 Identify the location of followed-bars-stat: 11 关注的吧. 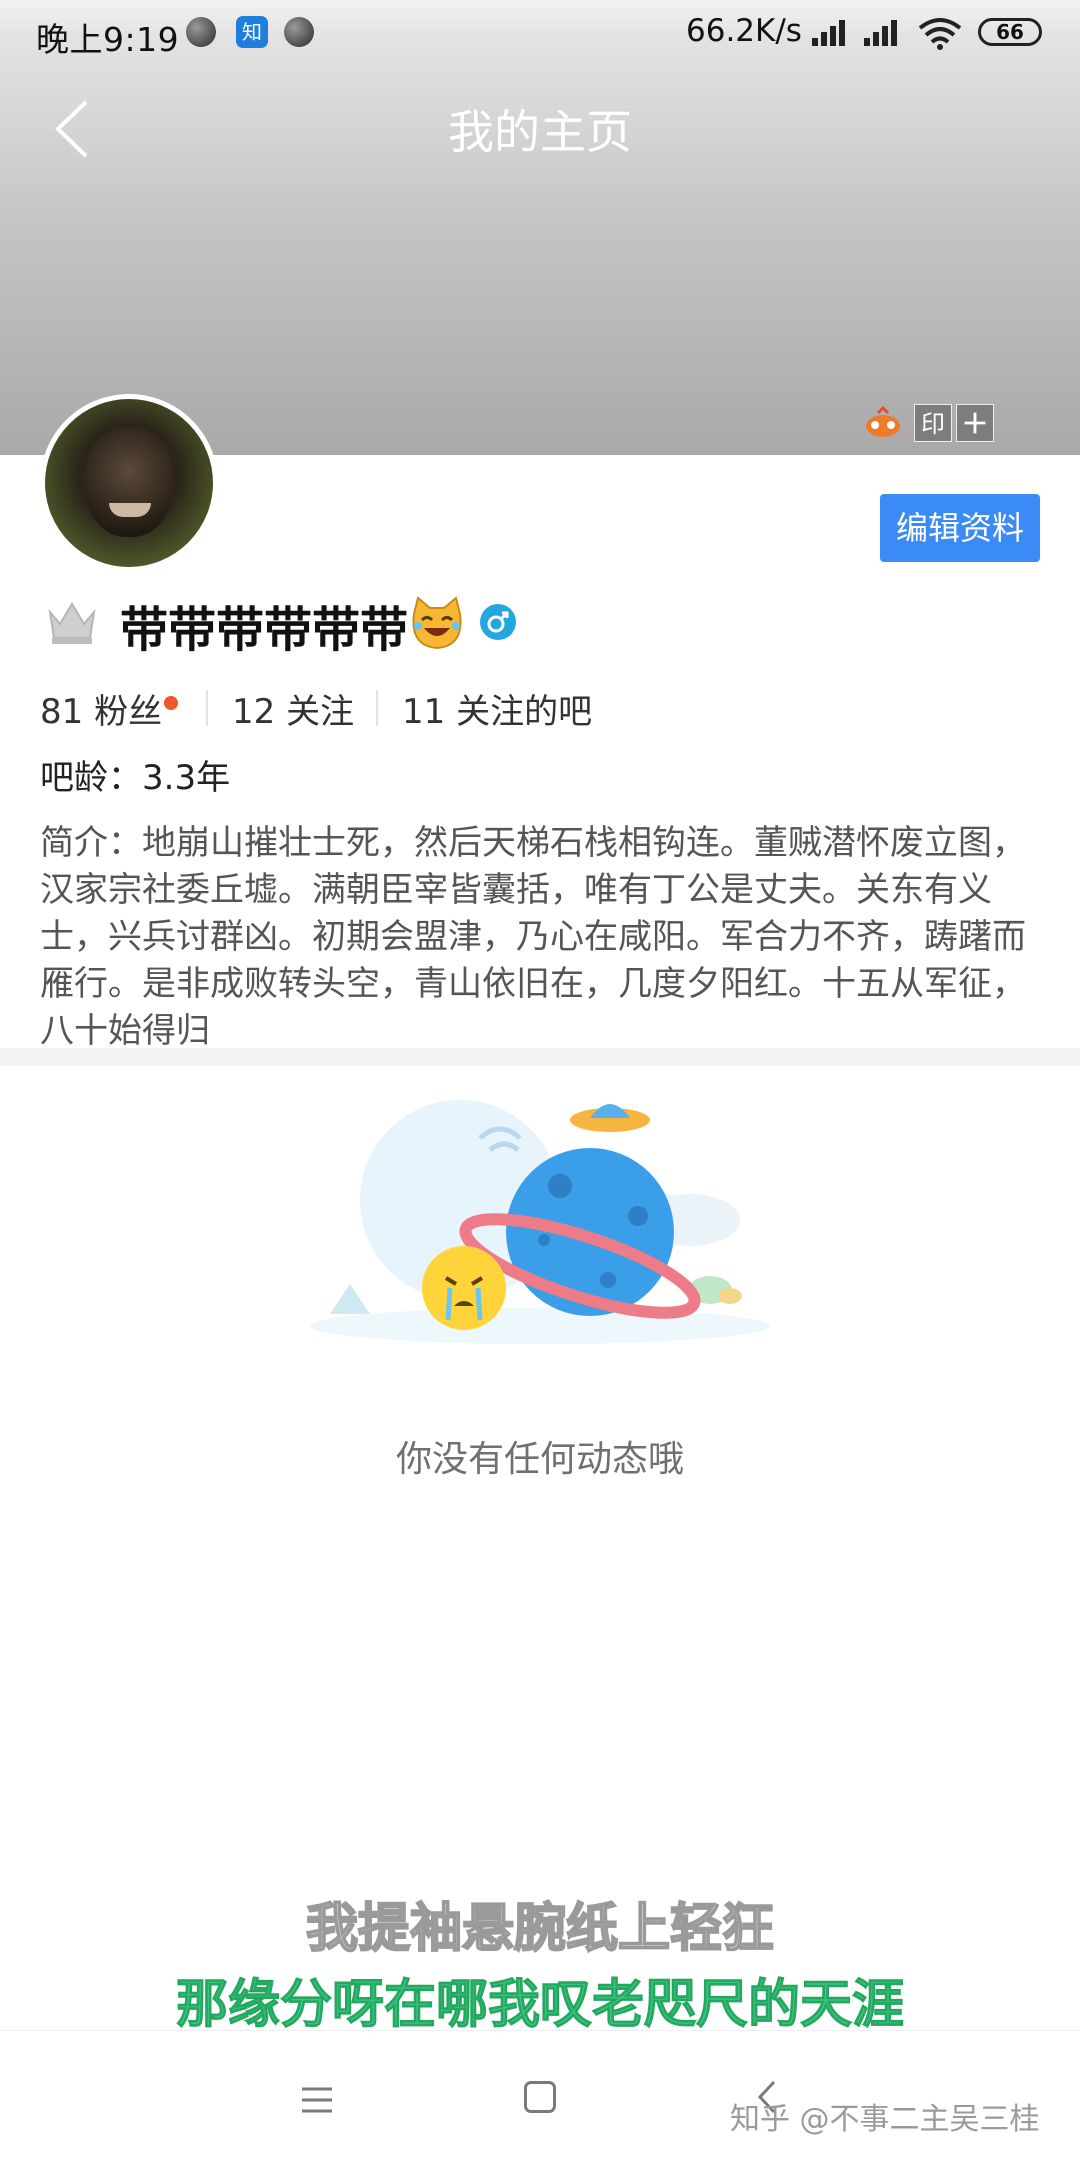
(497, 708).